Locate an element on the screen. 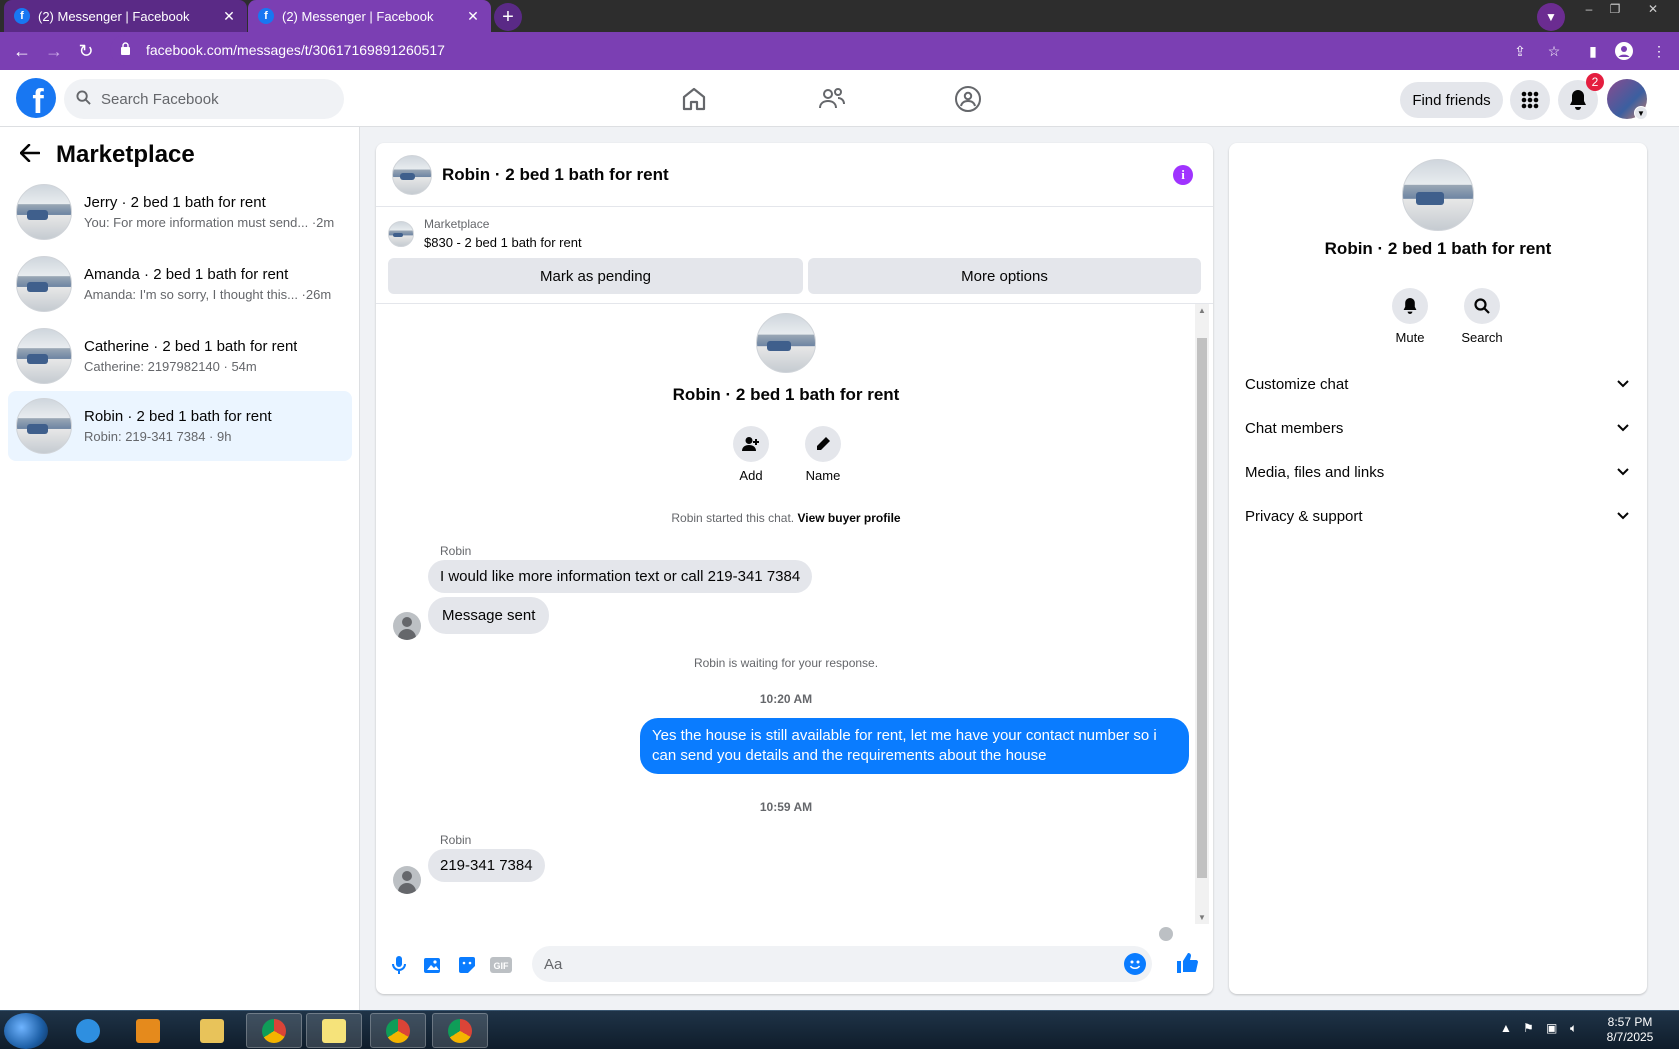  like-thumb-icon is located at coordinates (1187, 963).